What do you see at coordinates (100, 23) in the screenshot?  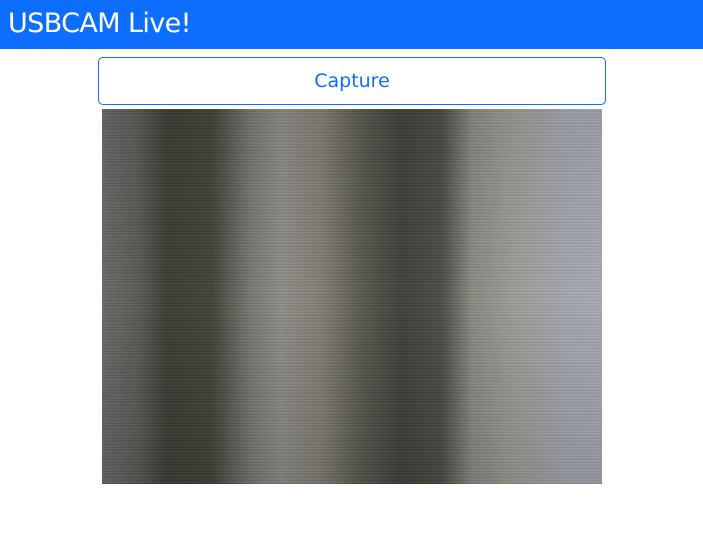 I see `page-title: USBCAM Live!` at bounding box center [100, 23].